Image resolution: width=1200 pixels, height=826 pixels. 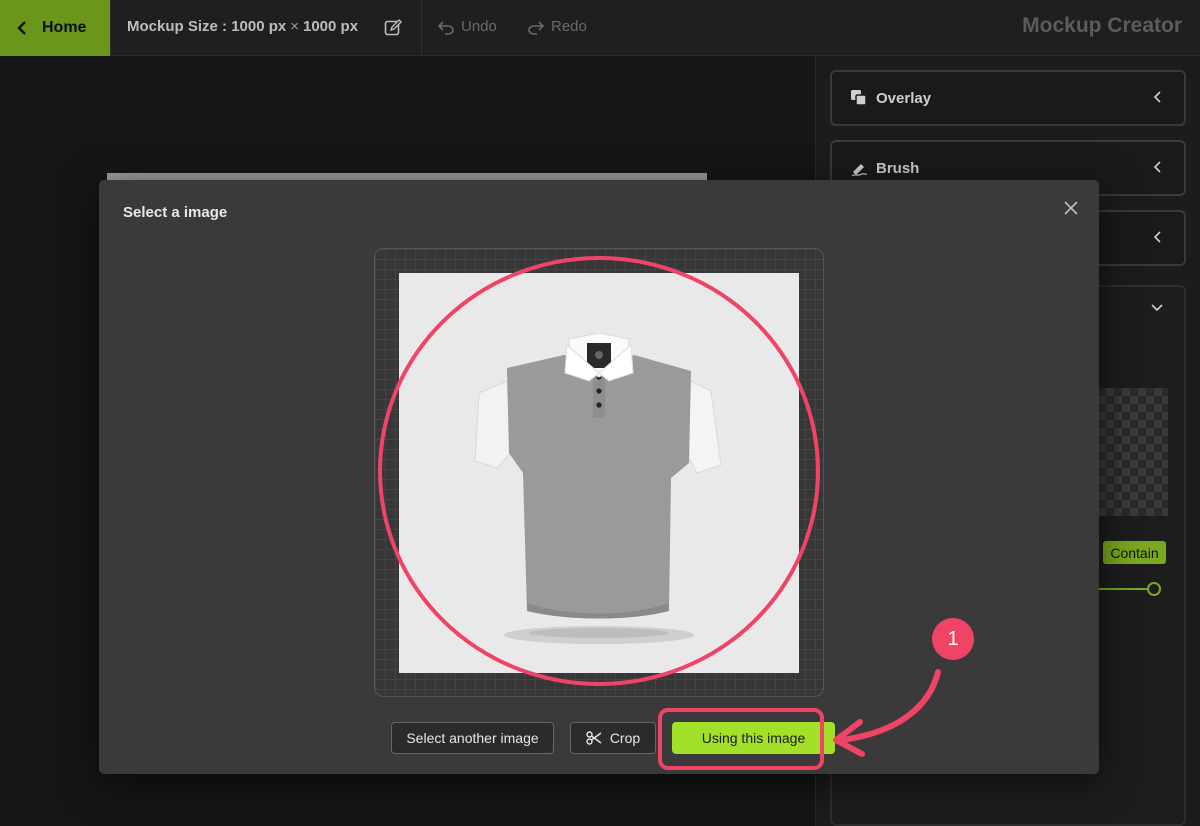 What do you see at coordinates (1008, 98) in the screenshot?
I see `panel-overlay: Overlay` at bounding box center [1008, 98].